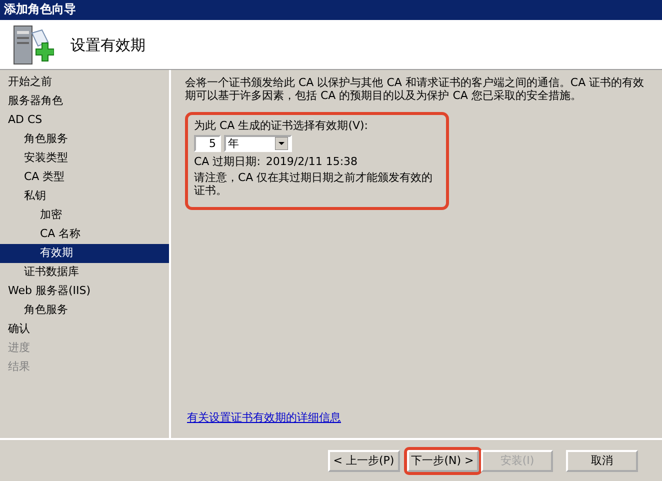 Image resolution: width=662 pixels, height=481 pixels. What do you see at coordinates (108, 45) in the screenshot?
I see `page-title: 设置有效期` at bounding box center [108, 45].